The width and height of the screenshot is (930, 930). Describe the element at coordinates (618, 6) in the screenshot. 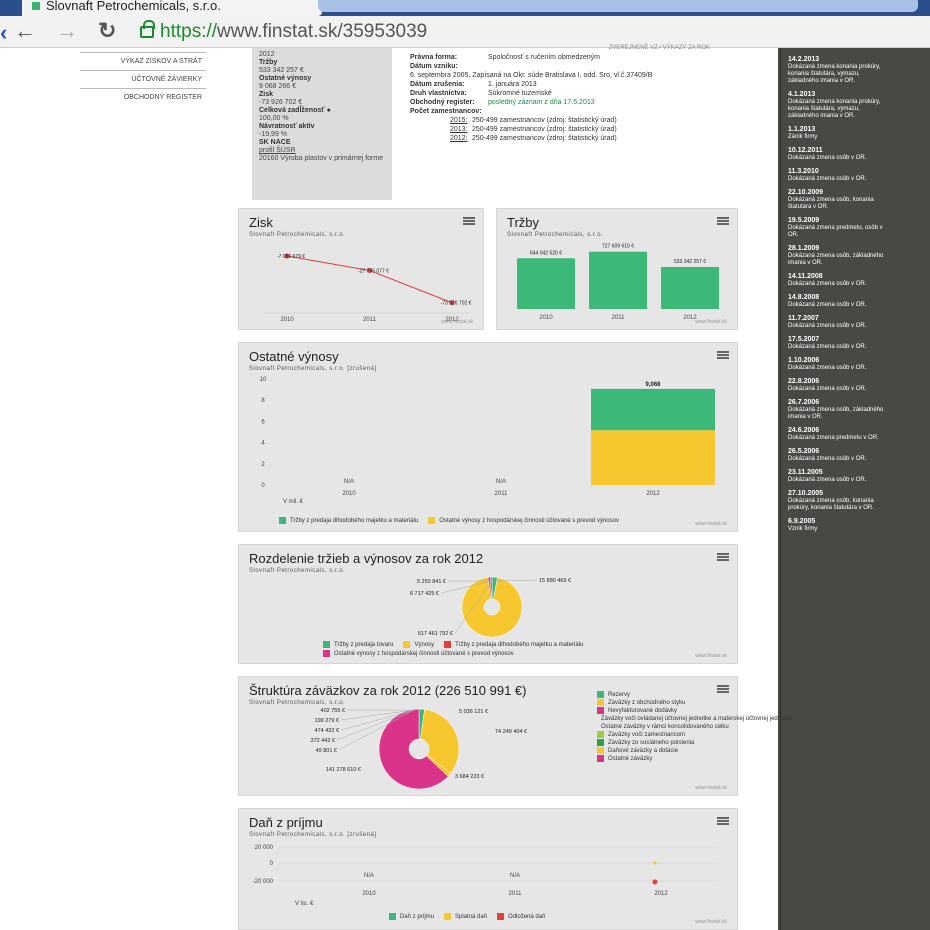

I see `new-tab-area` at that location.